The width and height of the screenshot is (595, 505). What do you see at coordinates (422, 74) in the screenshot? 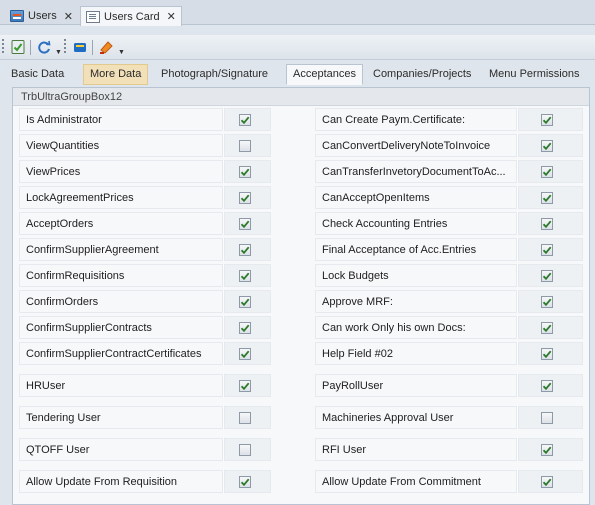
I see `tab-companies-projects: Companies/Projects` at bounding box center [422, 74].